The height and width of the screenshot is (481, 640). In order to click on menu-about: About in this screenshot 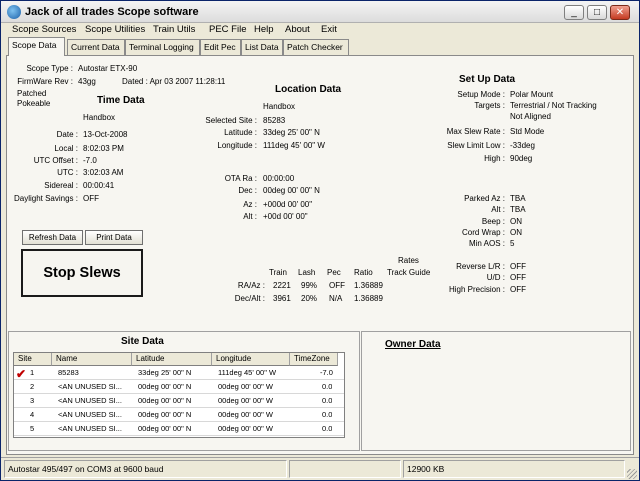, I will do `click(297, 29)`.